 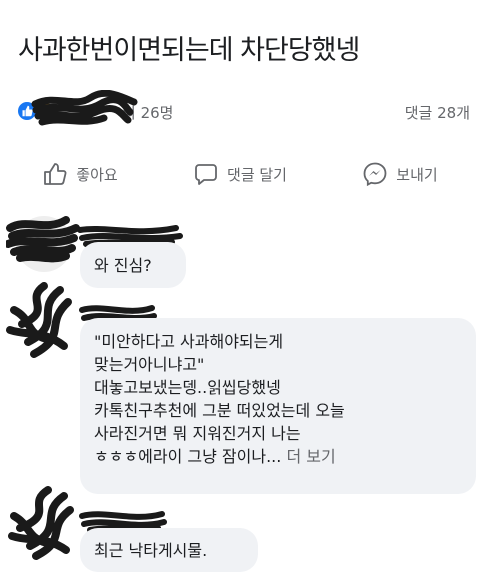 I want to click on comment-button: 댓글 달기, so click(x=240, y=174).